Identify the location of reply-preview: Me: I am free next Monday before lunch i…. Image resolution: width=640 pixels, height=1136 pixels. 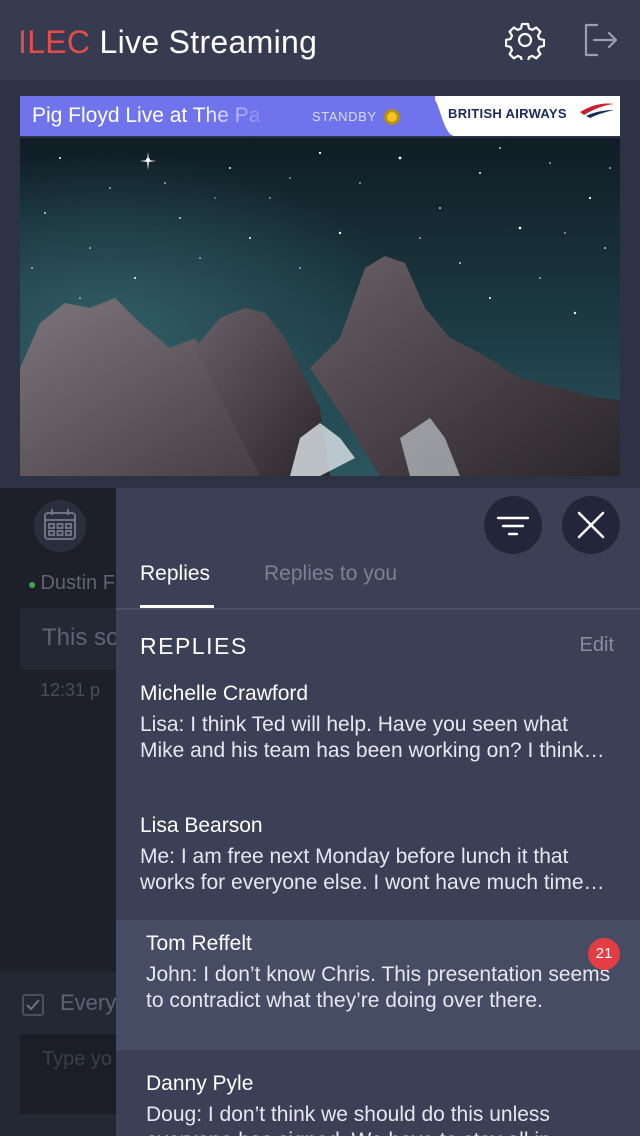
(362, 869).